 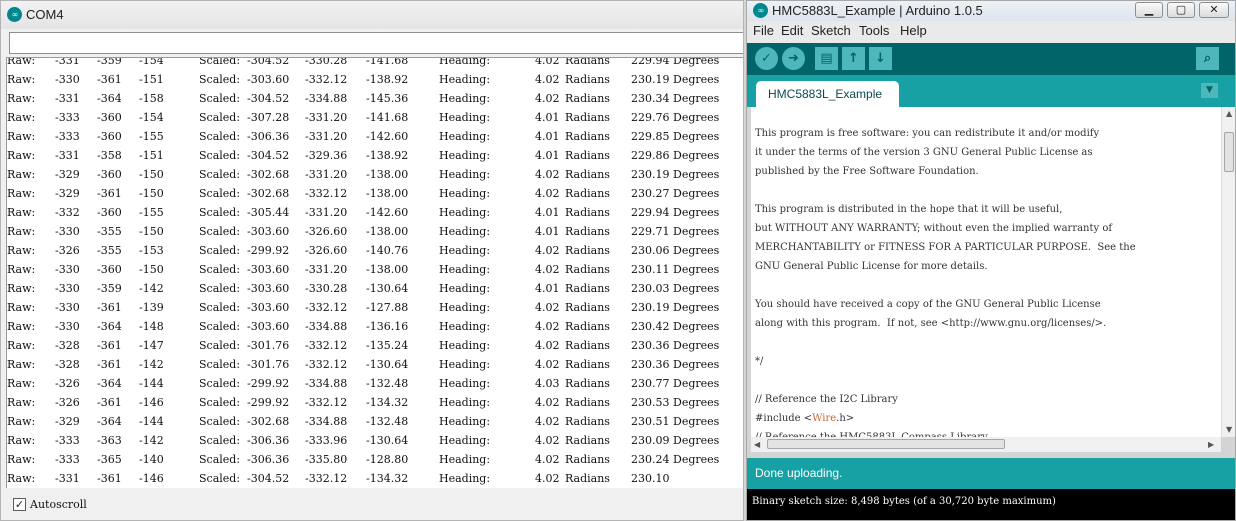 I want to click on maximize-icon: ▢, so click(x=1181, y=10).